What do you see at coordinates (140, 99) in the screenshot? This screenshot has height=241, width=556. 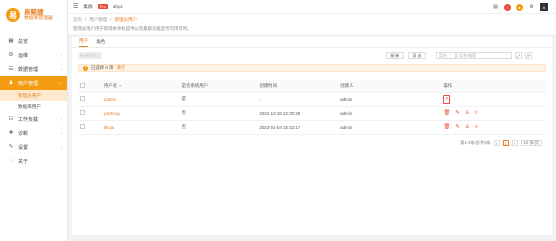 I see `username-cell: admin` at bounding box center [140, 99].